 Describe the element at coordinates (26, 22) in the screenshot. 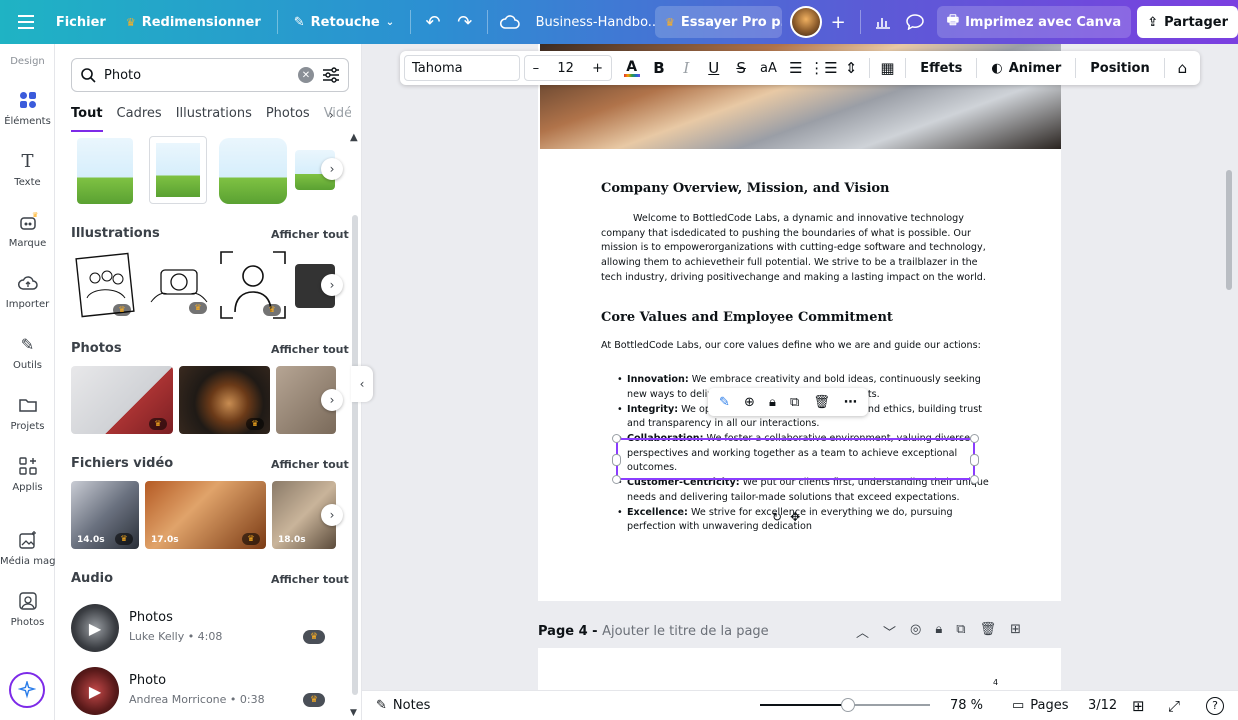

I see `menu-icon` at that location.